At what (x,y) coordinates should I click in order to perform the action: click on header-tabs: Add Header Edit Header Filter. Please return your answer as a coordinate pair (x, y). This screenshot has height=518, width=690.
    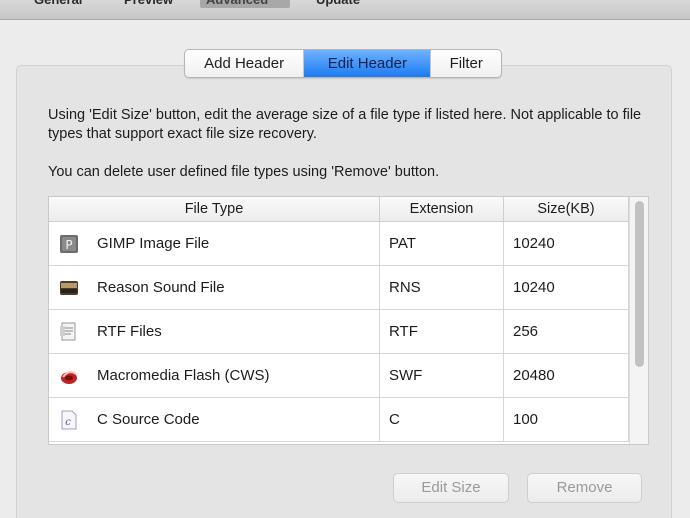
    Looking at the image, I should click on (343, 63).